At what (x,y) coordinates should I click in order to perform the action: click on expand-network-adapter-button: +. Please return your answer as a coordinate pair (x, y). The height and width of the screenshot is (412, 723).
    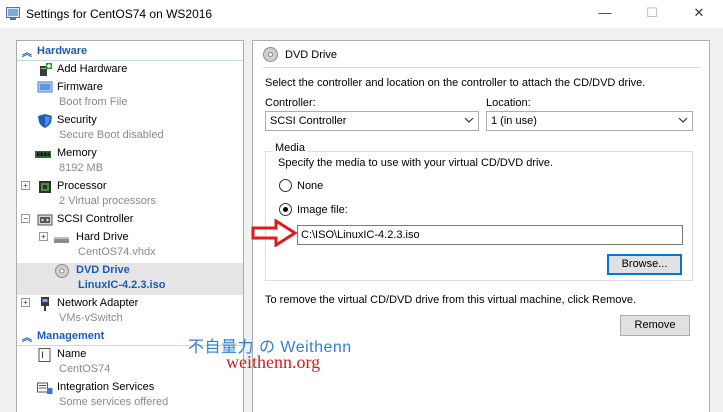
    Looking at the image, I should click on (25, 302).